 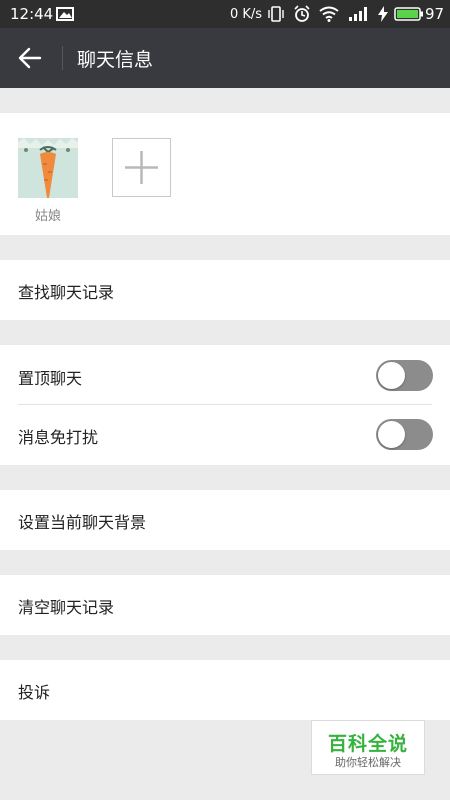 What do you see at coordinates (409, 14) in the screenshot?
I see `battery-icon` at bounding box center [409, 14].